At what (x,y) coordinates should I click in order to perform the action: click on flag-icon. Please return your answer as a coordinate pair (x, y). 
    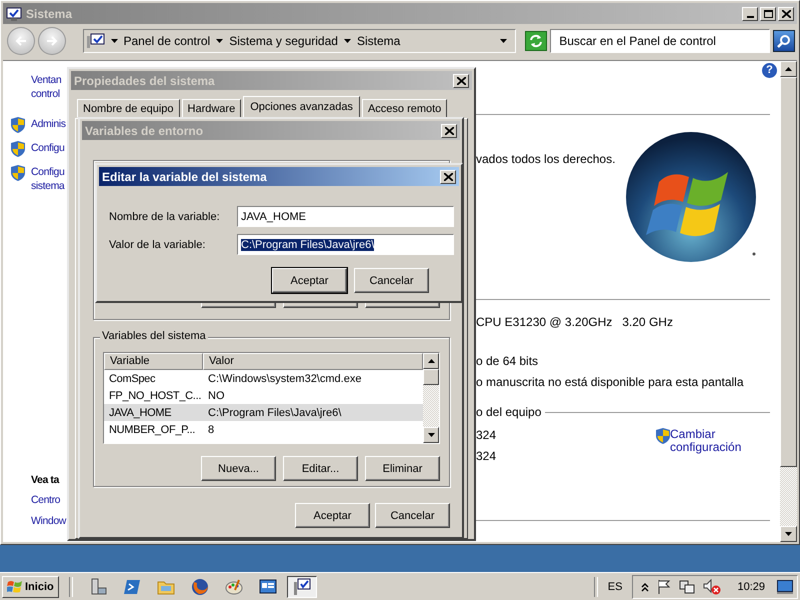
    Looking at the image, I should click on (664, 586).